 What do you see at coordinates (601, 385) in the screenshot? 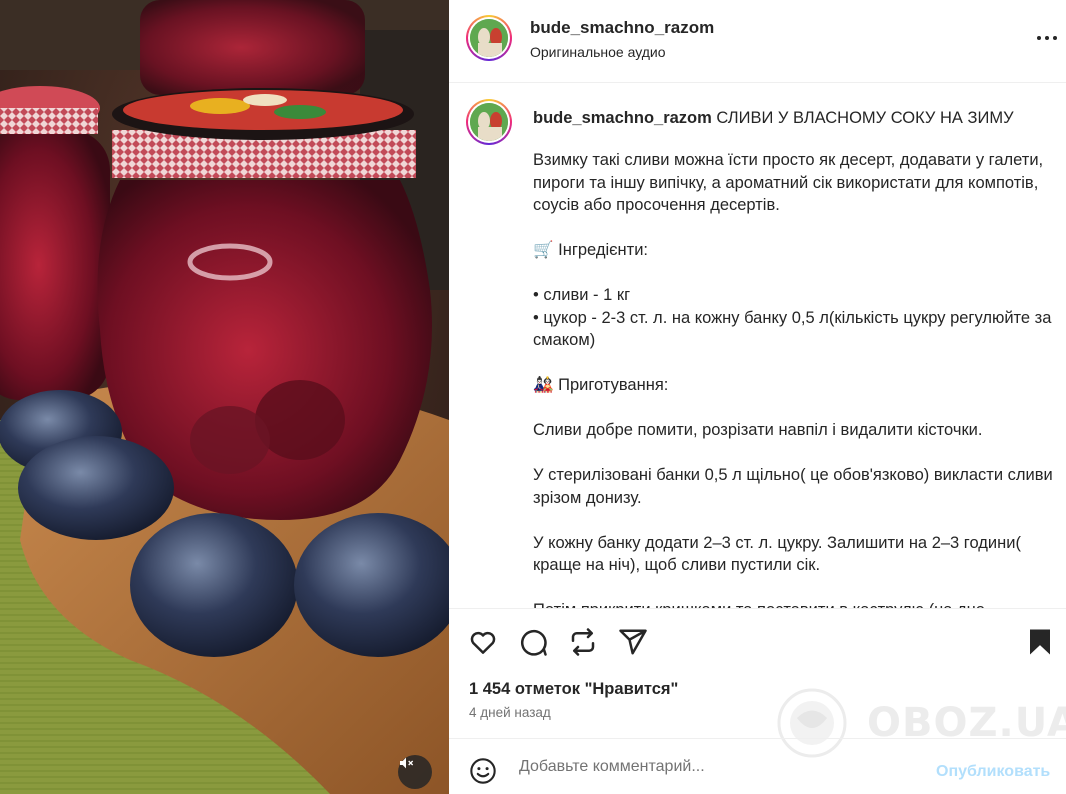
I see `preparation-heading: 🎎 Приготування:` at bounding box center [601, 385].